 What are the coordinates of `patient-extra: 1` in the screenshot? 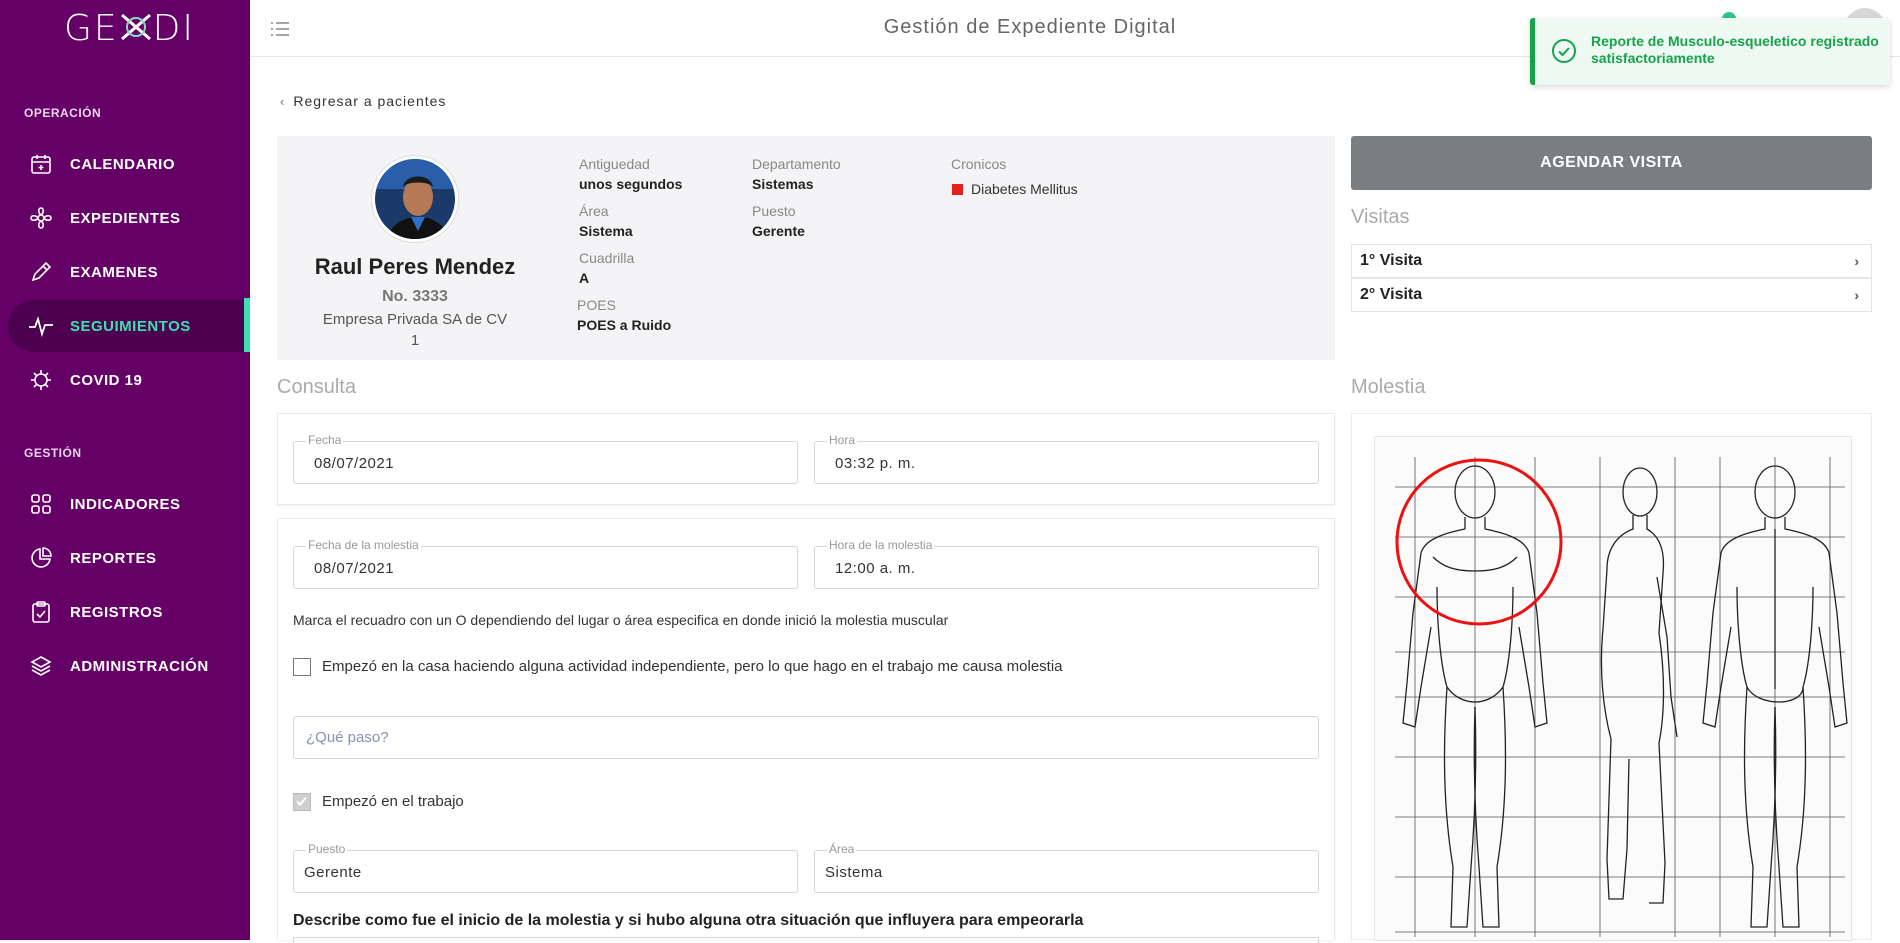 It's located at (415, 340).